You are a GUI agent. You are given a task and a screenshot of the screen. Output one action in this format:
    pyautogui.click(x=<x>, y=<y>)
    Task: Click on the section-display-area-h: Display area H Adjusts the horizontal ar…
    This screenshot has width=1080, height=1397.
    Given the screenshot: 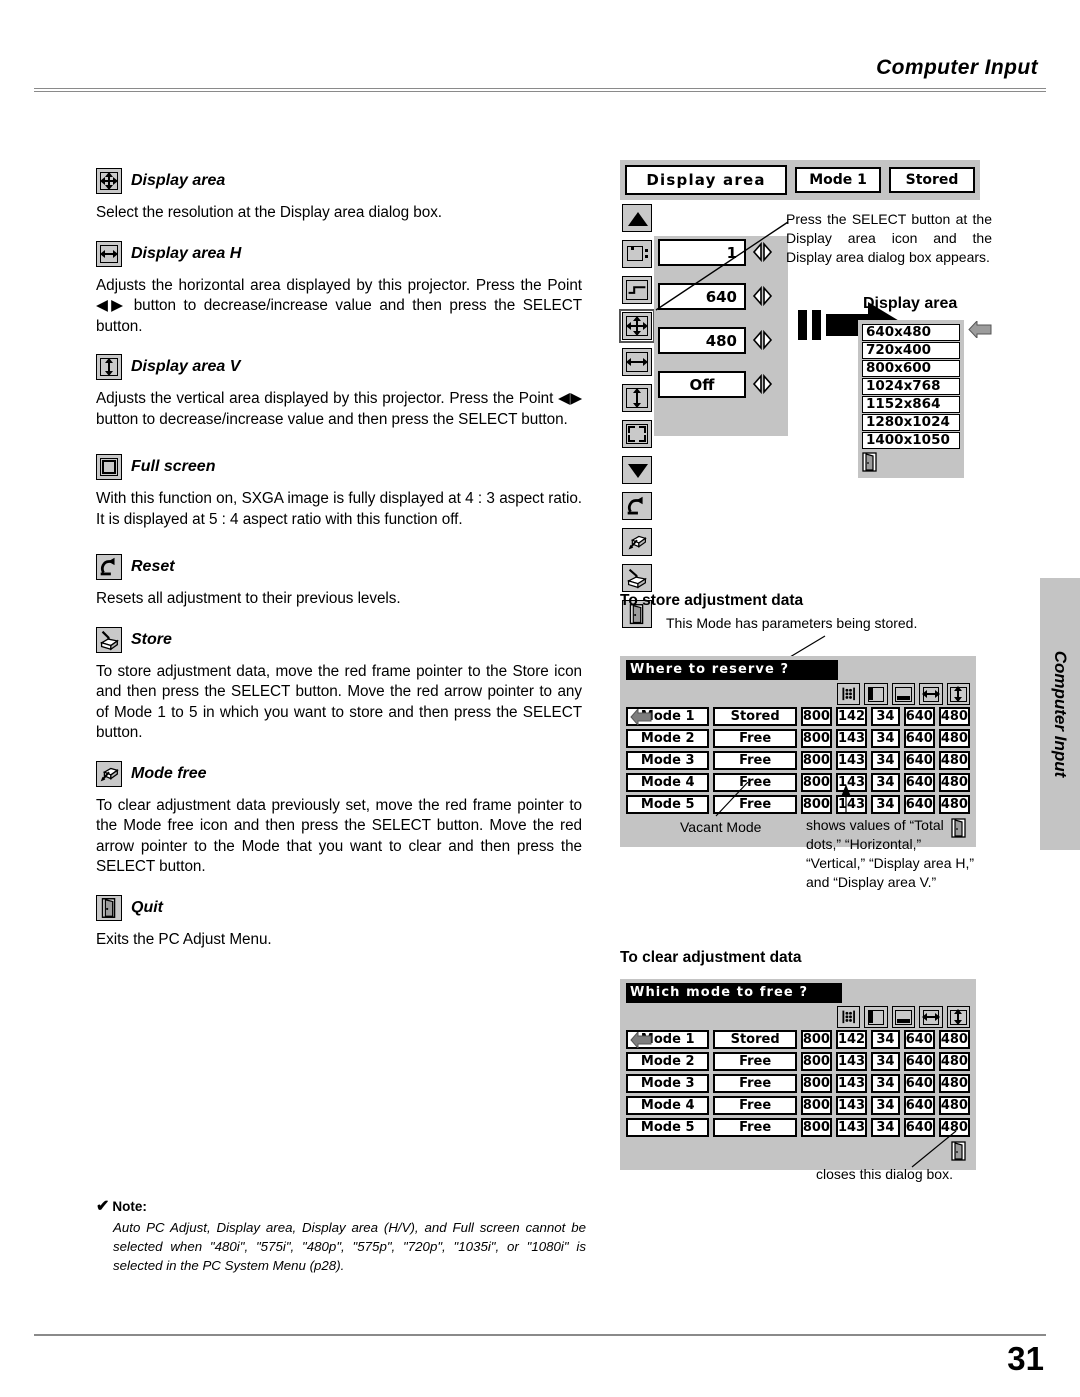 What is the action you would take?
    pyautogui.click(x=339, y=289)
    